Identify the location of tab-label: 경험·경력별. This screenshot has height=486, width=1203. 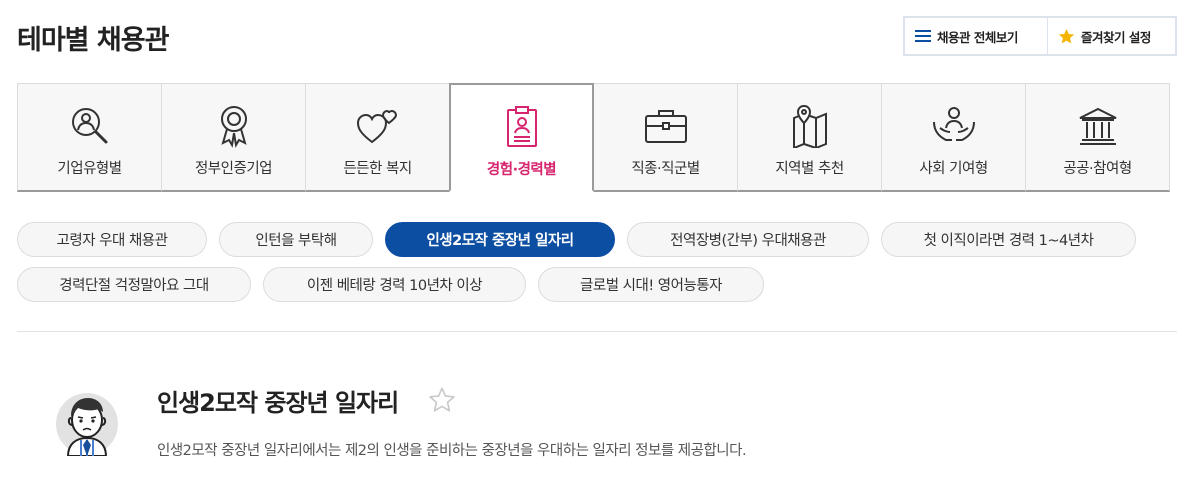
(521, 170).